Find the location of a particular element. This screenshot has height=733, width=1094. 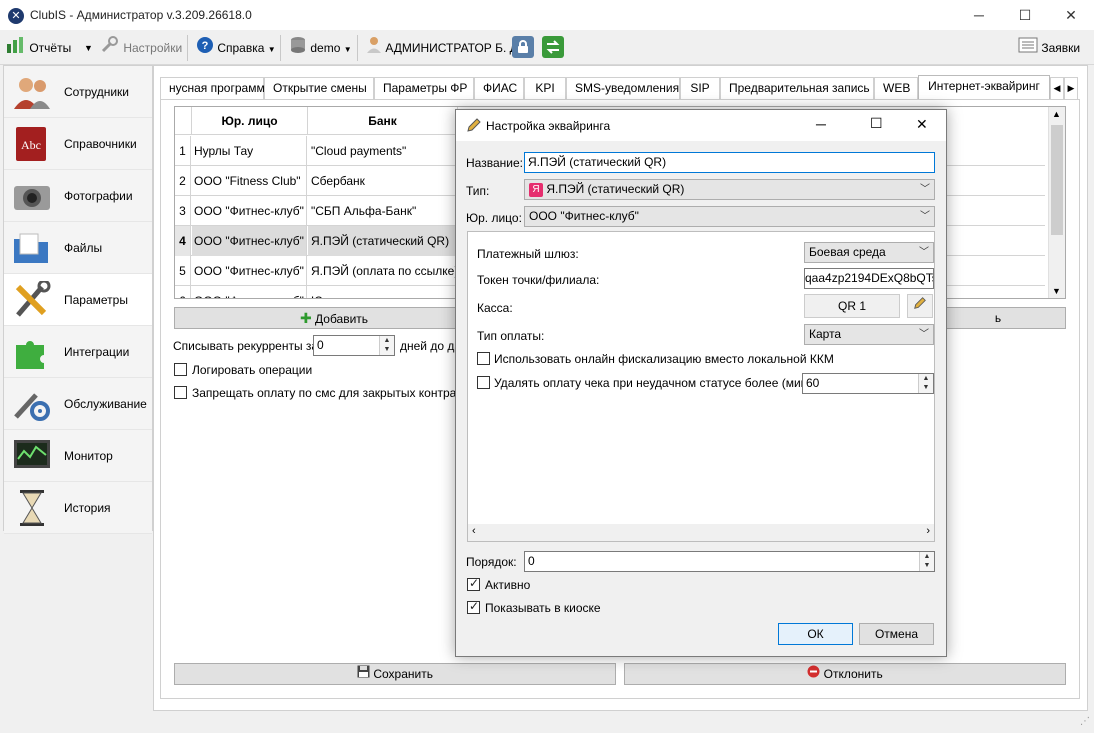

close-button: ✕ is located at coordinates (1071, 15).